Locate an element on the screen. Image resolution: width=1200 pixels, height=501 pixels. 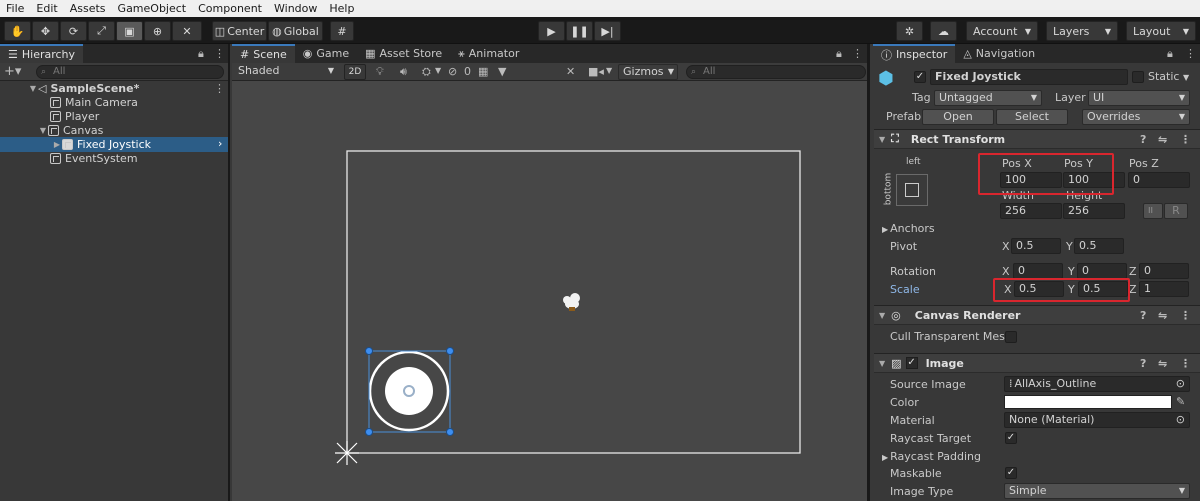
tab-navigation: ◬ Navigation is located at coordinates (999, 53).